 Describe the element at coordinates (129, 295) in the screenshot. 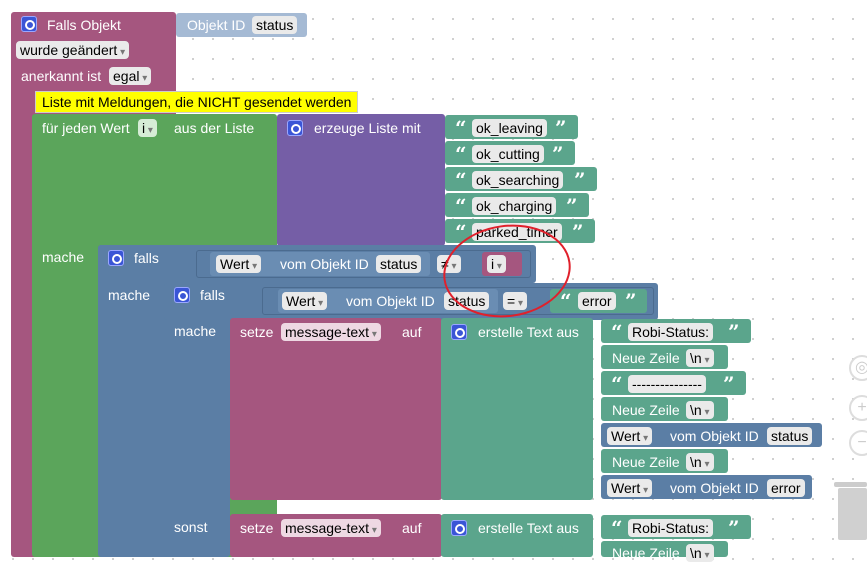

I see `outer-do-label: mache` at that location.